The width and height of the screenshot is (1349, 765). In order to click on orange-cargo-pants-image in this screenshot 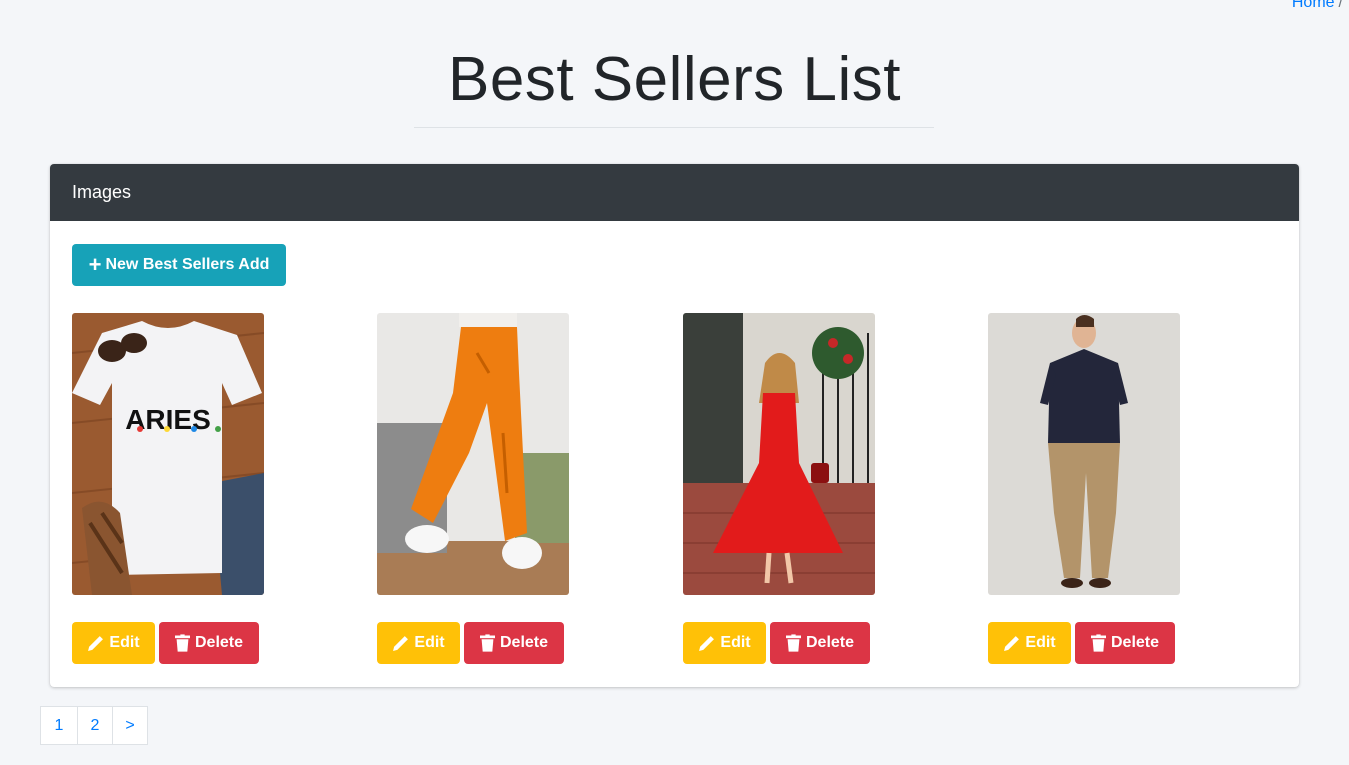, I will do `click(473, 454)`.